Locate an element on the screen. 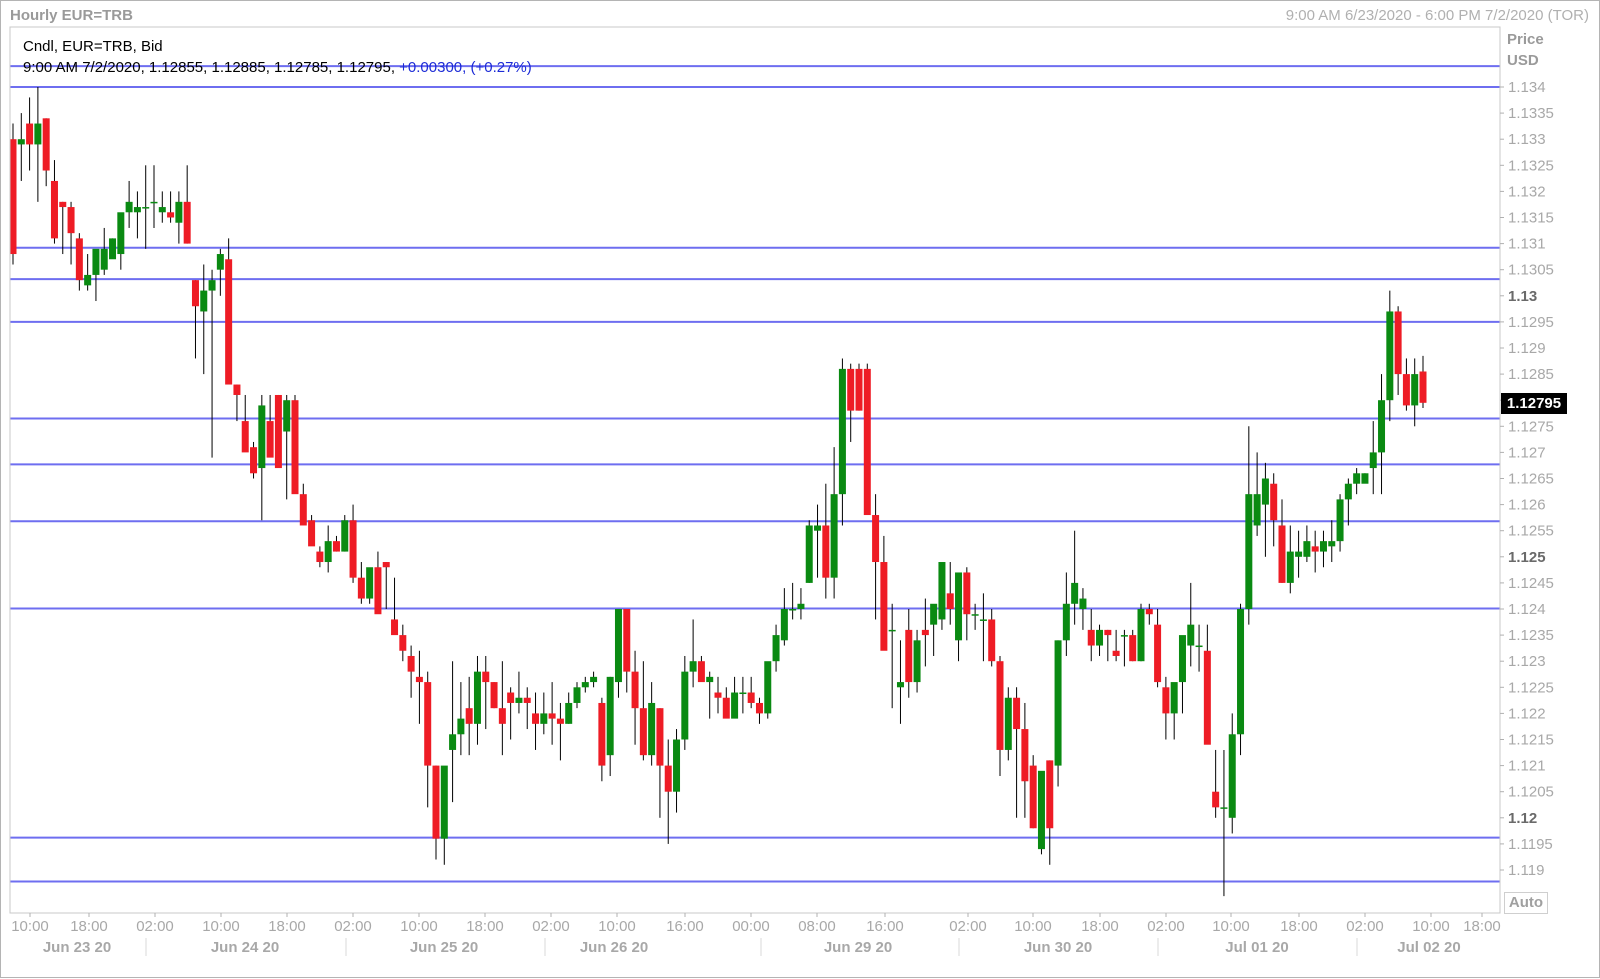 The image size is (1600, 979). x-tick-label-12: 08:00 is located at coordinates (817, 926).